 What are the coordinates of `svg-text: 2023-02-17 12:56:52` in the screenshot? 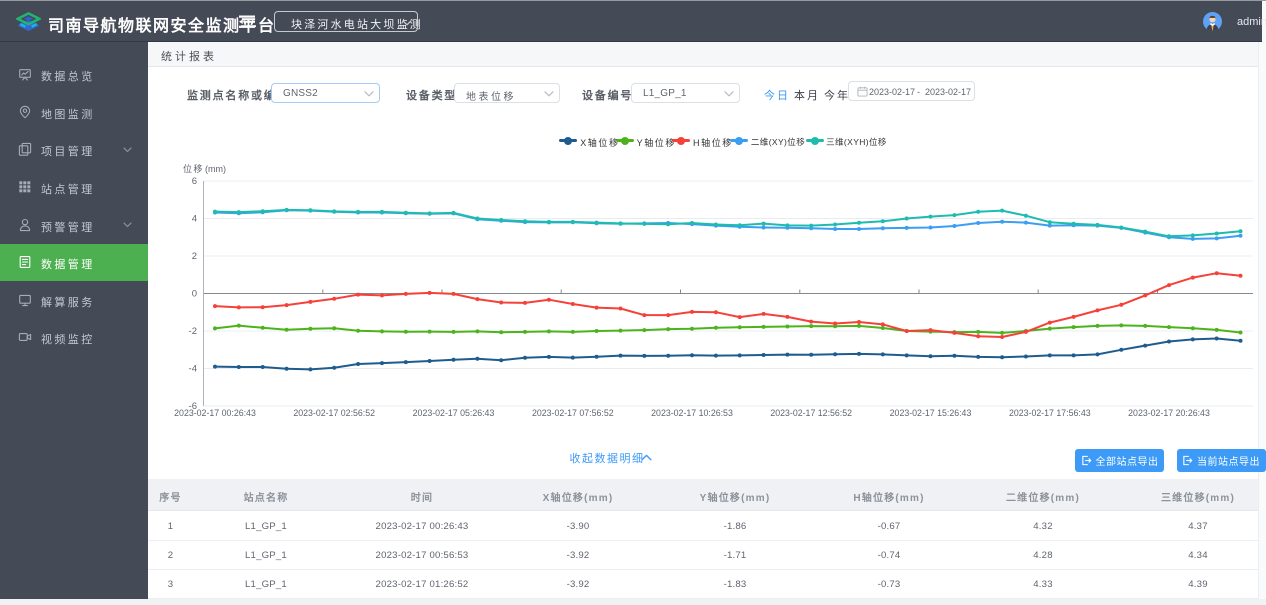 It's located at (811, 413).